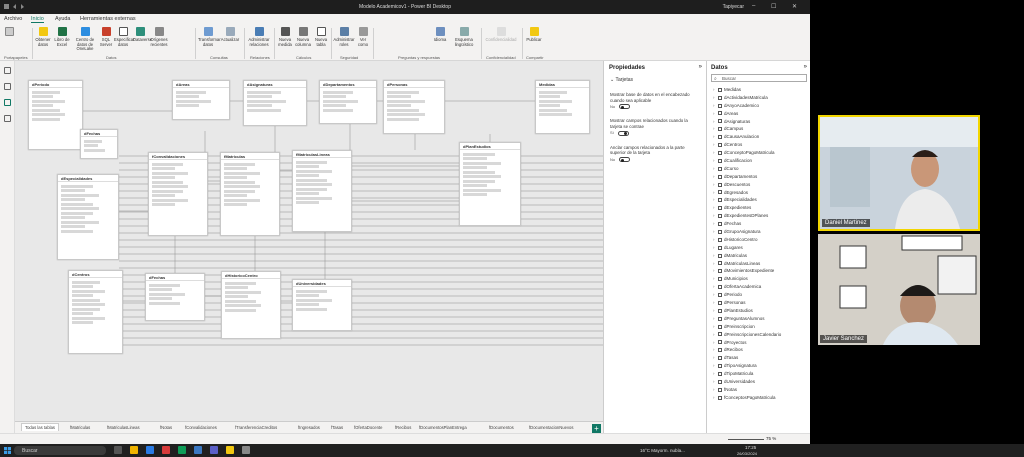 This screenshot has height=457, width=1024. Describe the element at coordinates (759, 186) in the screenshot. I see `field-list-table: › dDescuentos` at that location.